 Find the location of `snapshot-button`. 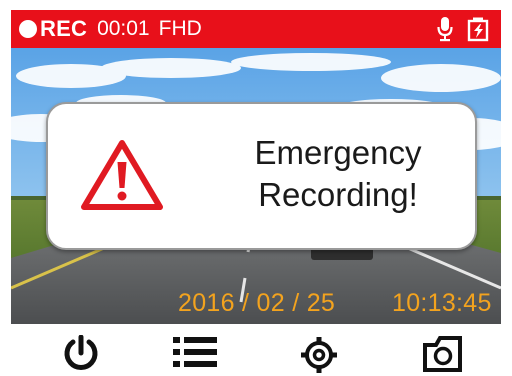

snapshot-button is located at coordinates (443, 355).